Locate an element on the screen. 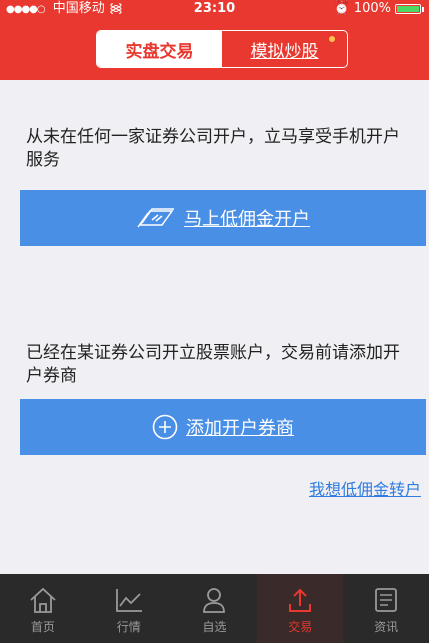  tab-real-trade: 实盘交易 is located at coordinates (159, 49).